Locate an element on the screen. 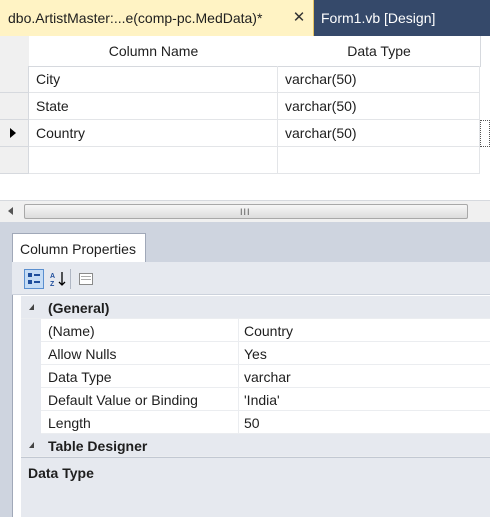 The width and height of the screenshot is (490, 517). categorized-button is located at coordinates (34, 279).